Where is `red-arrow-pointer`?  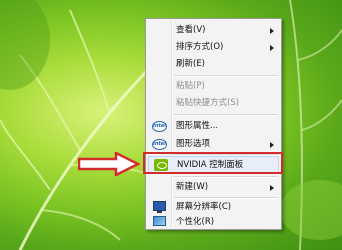
red-arrow-pointer is located at coordinates (109, 165).